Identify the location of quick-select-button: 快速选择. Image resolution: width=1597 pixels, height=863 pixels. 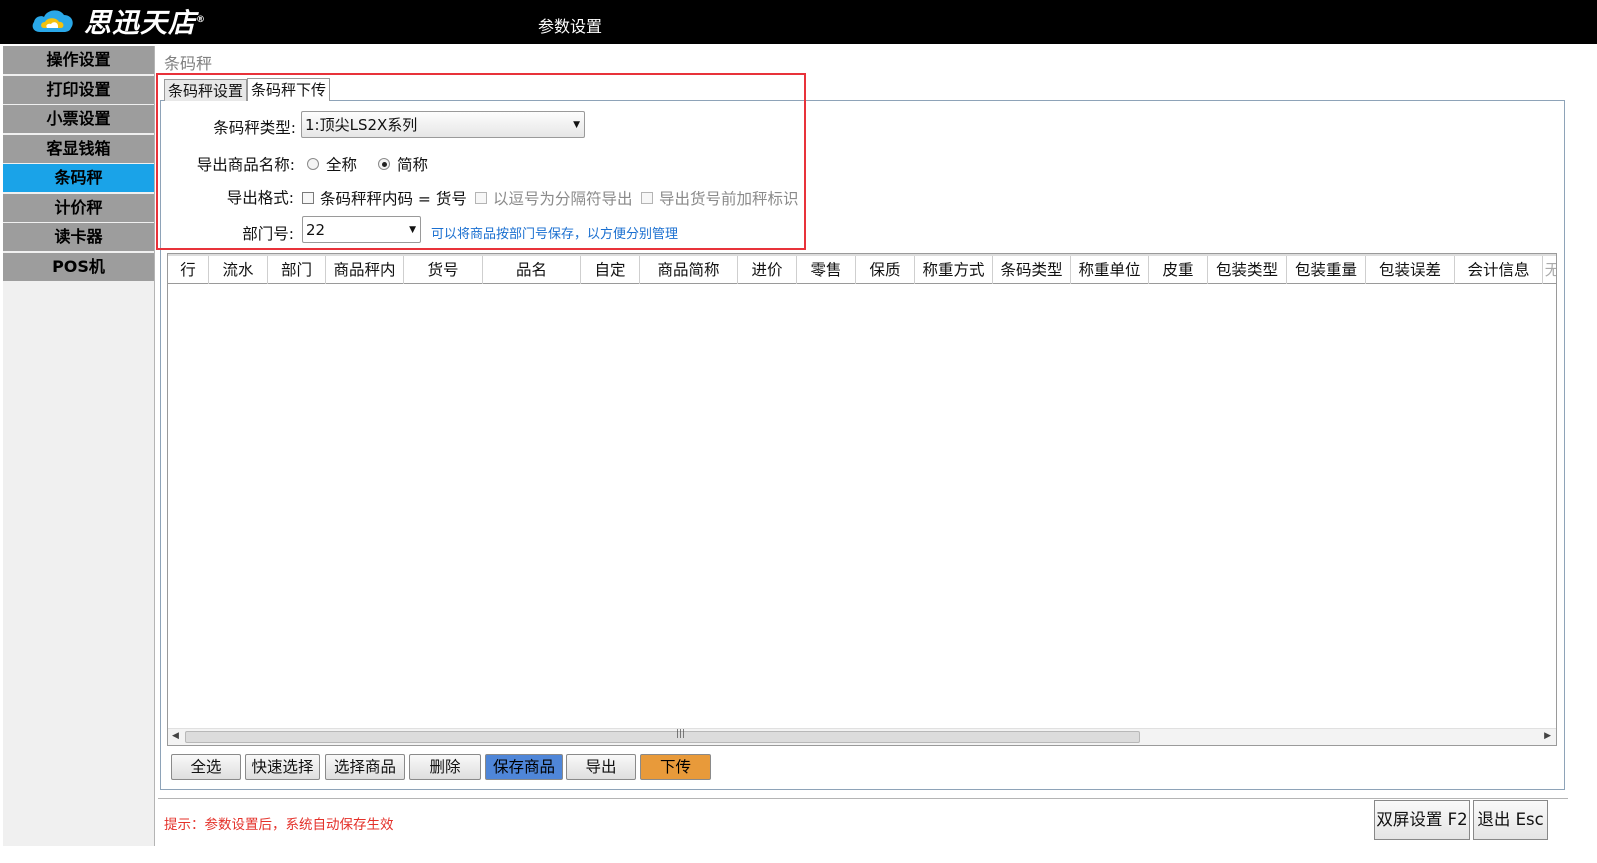
(282, 767).